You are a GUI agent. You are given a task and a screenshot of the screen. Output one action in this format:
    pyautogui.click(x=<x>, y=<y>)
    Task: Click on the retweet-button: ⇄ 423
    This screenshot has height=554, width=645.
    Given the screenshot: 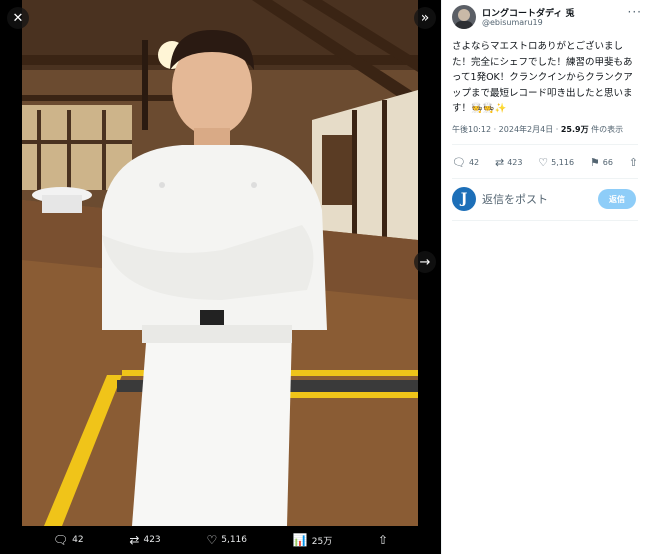 What is the action you would take?
    pyautogui.click(x=509, y=162)
    